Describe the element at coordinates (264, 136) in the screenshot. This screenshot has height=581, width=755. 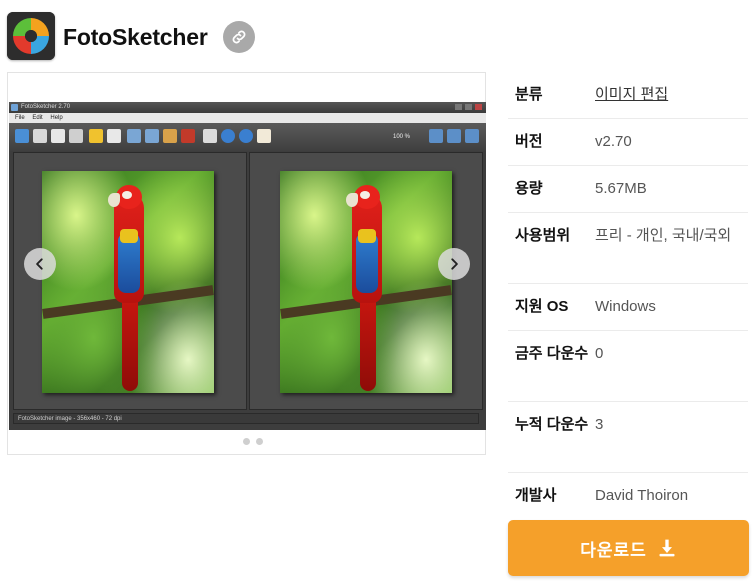
I see `coffee-icon` at that location.